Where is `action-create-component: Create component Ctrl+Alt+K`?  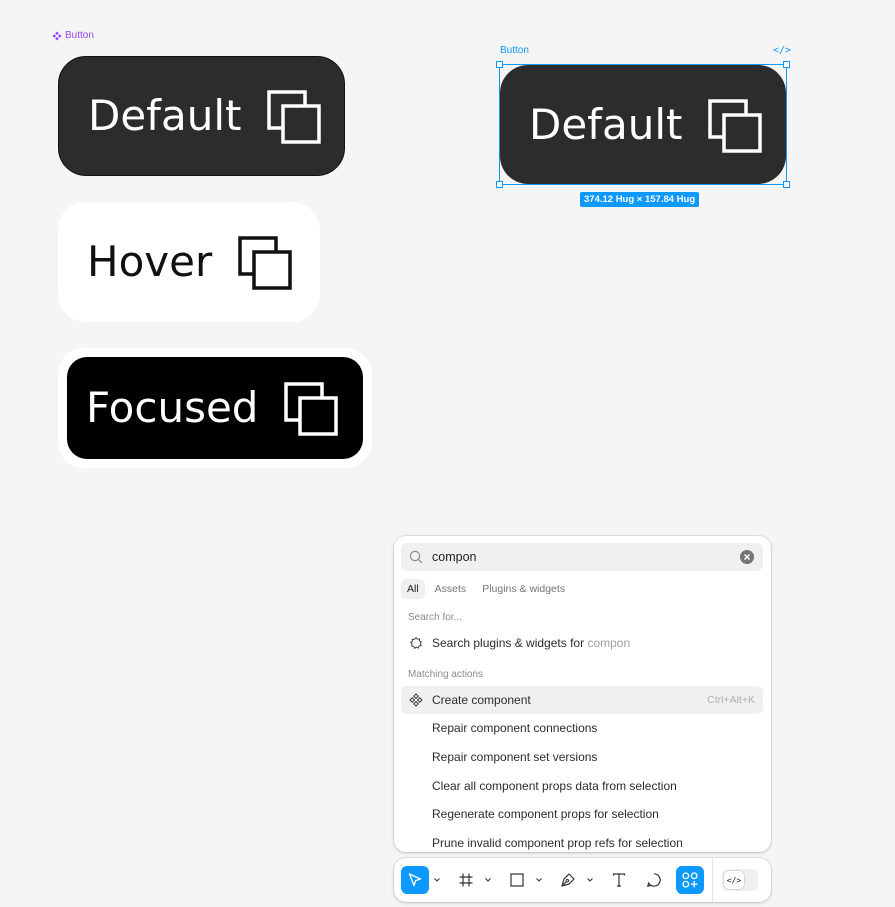
action-create-component: Create component Ctrl+Alt+K is located at coordinates (582, 700).